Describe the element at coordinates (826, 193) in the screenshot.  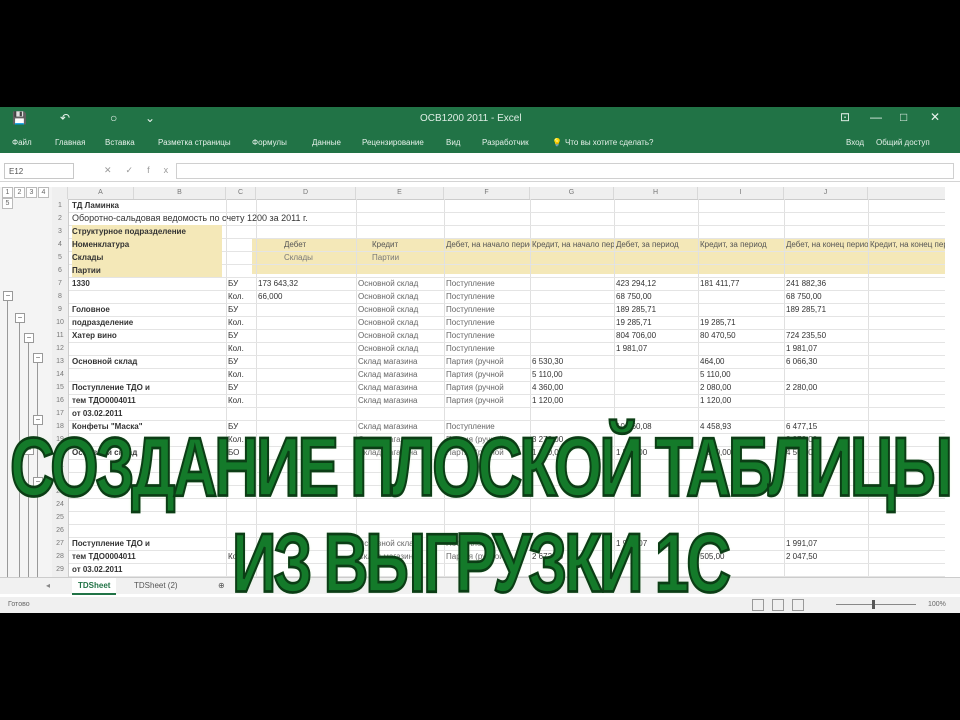
I see `column-header-j: J` at that location.